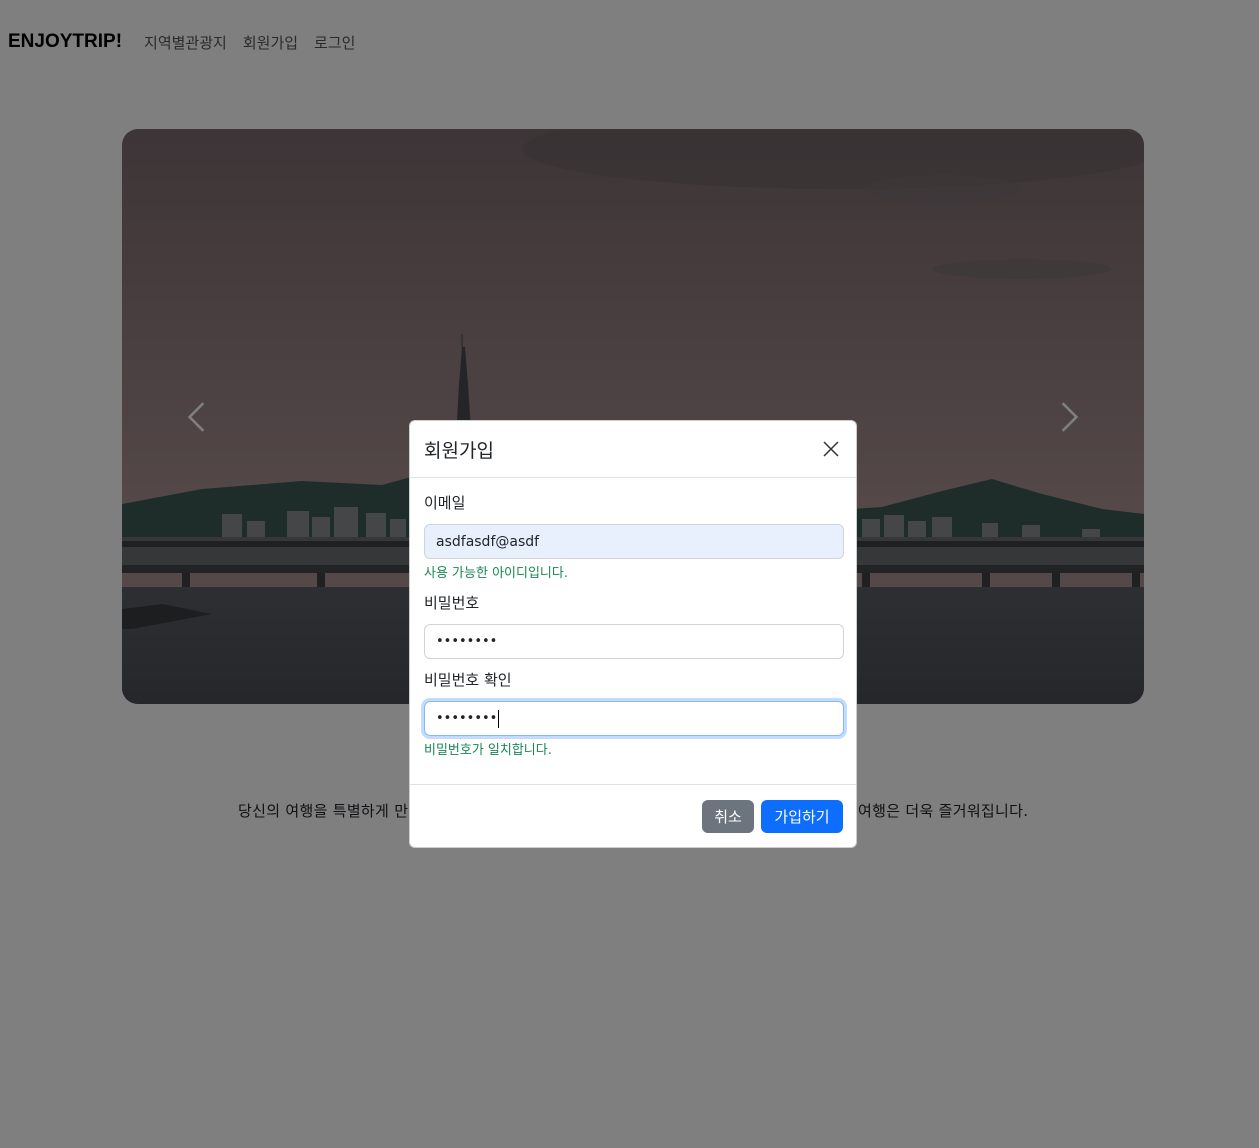 Image resolution: width=1259 pixels, height=1148 pixels. Describe the element at coordinates (452, 603) in the screenshot. I see `password-label: 비밀번호` at that location.